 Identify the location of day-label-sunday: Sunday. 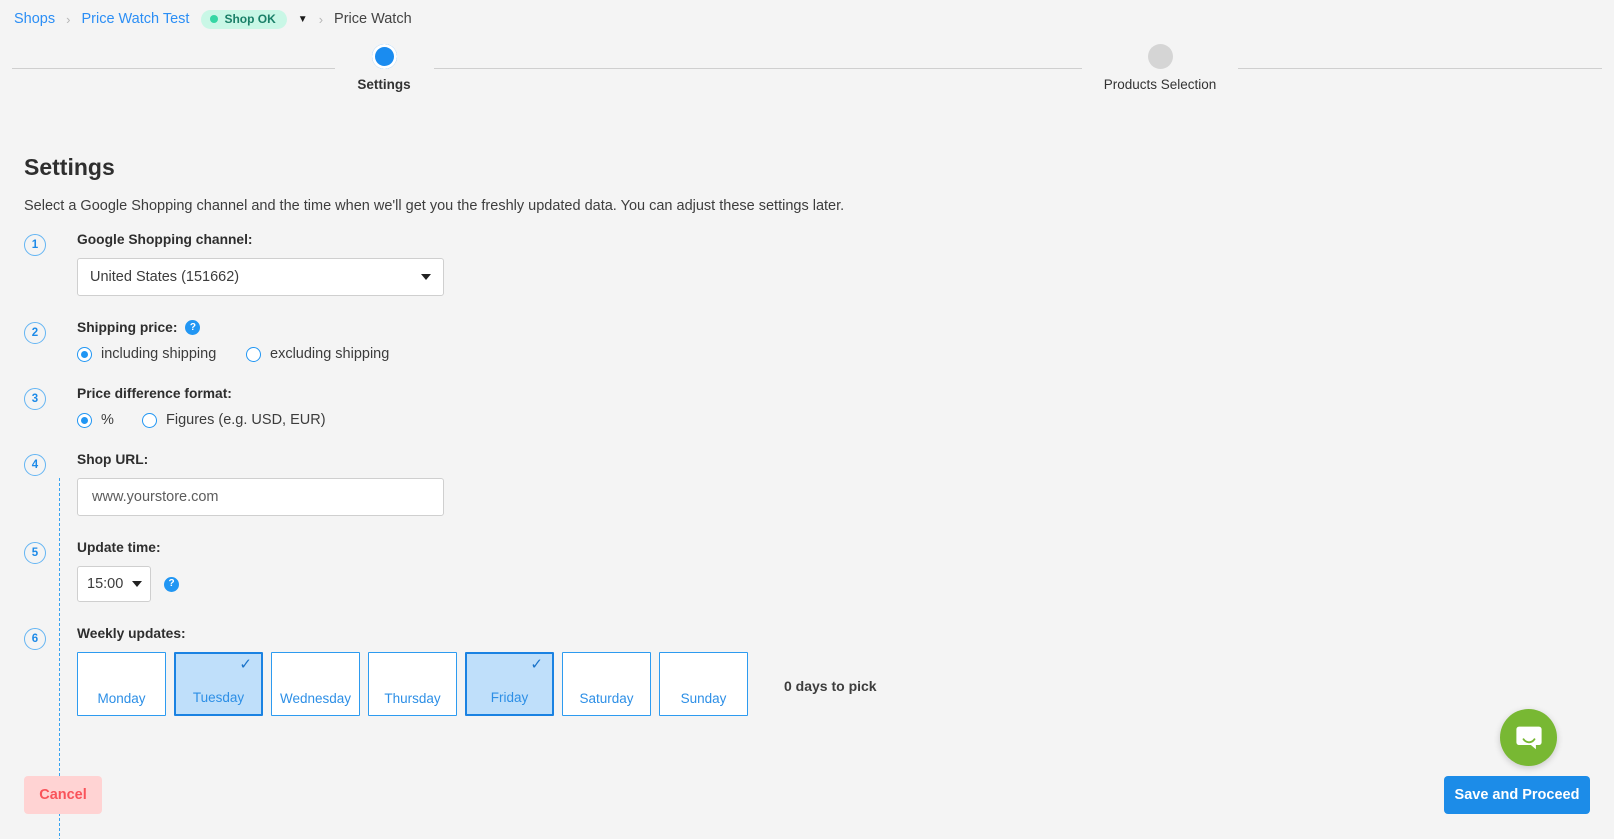
(703, 698).